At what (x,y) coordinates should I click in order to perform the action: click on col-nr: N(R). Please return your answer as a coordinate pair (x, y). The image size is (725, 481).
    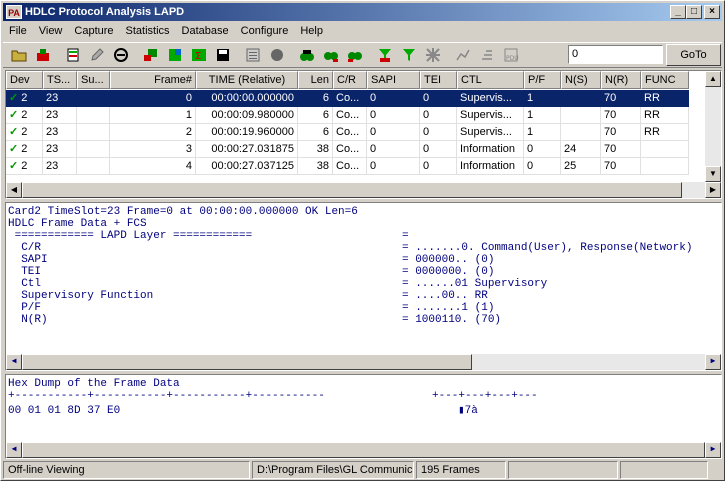
    Looking at the image, I should click on (621, 80).